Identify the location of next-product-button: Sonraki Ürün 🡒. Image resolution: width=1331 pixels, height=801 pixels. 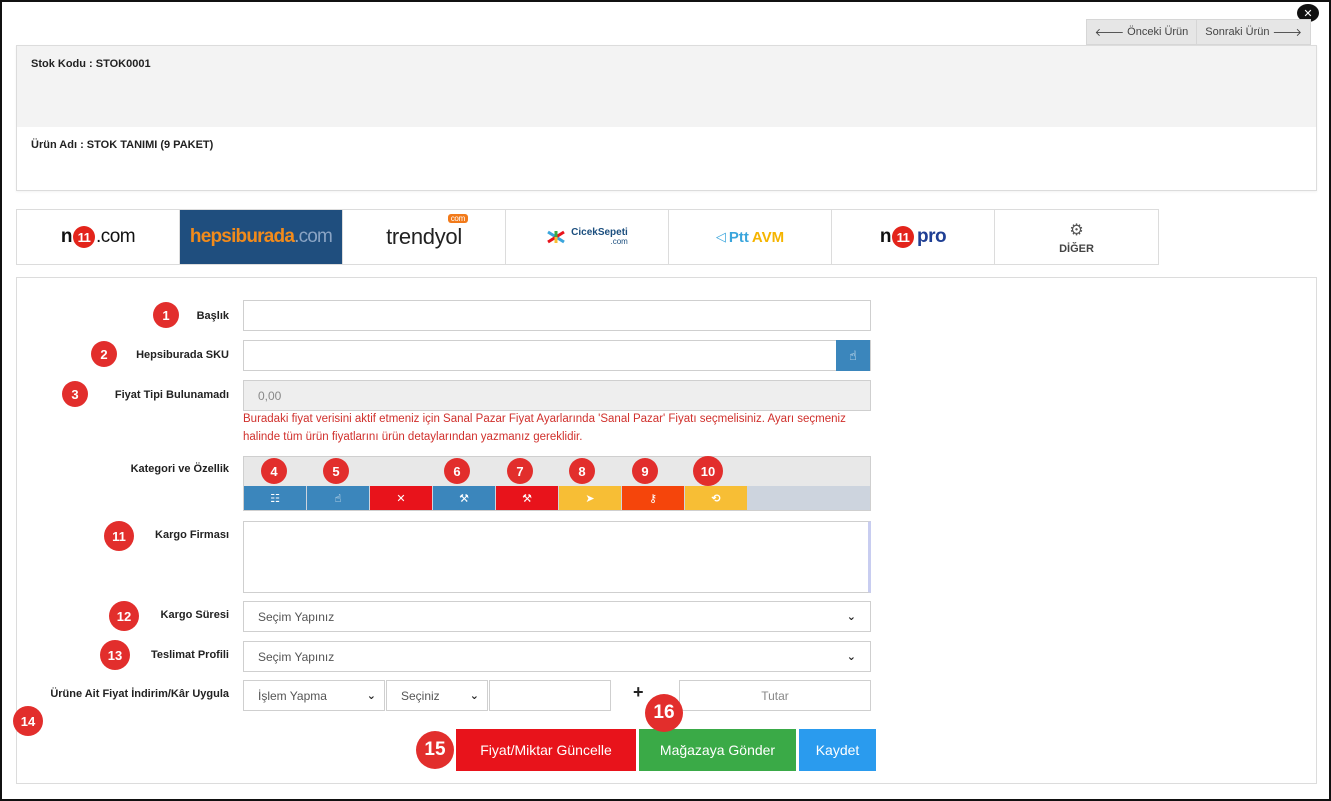
(1254, 32).